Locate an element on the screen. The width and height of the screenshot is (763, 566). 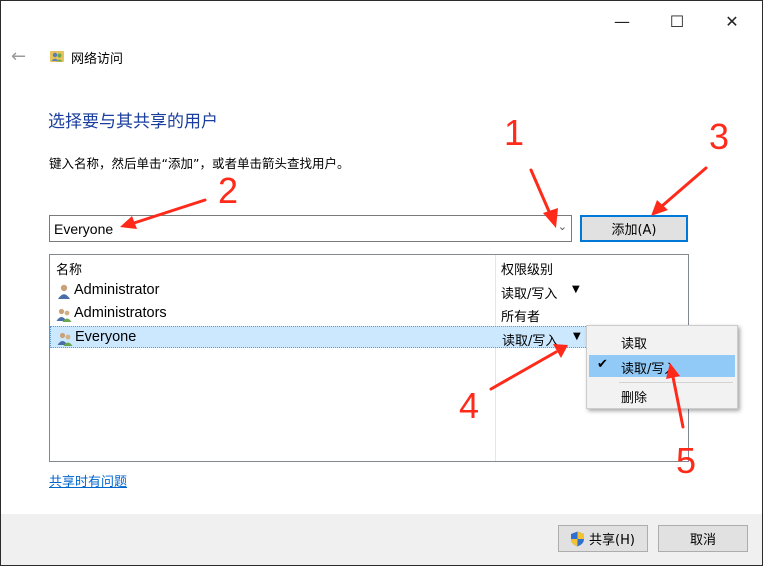
minimize-button: — is located at coordinates (622, 21).